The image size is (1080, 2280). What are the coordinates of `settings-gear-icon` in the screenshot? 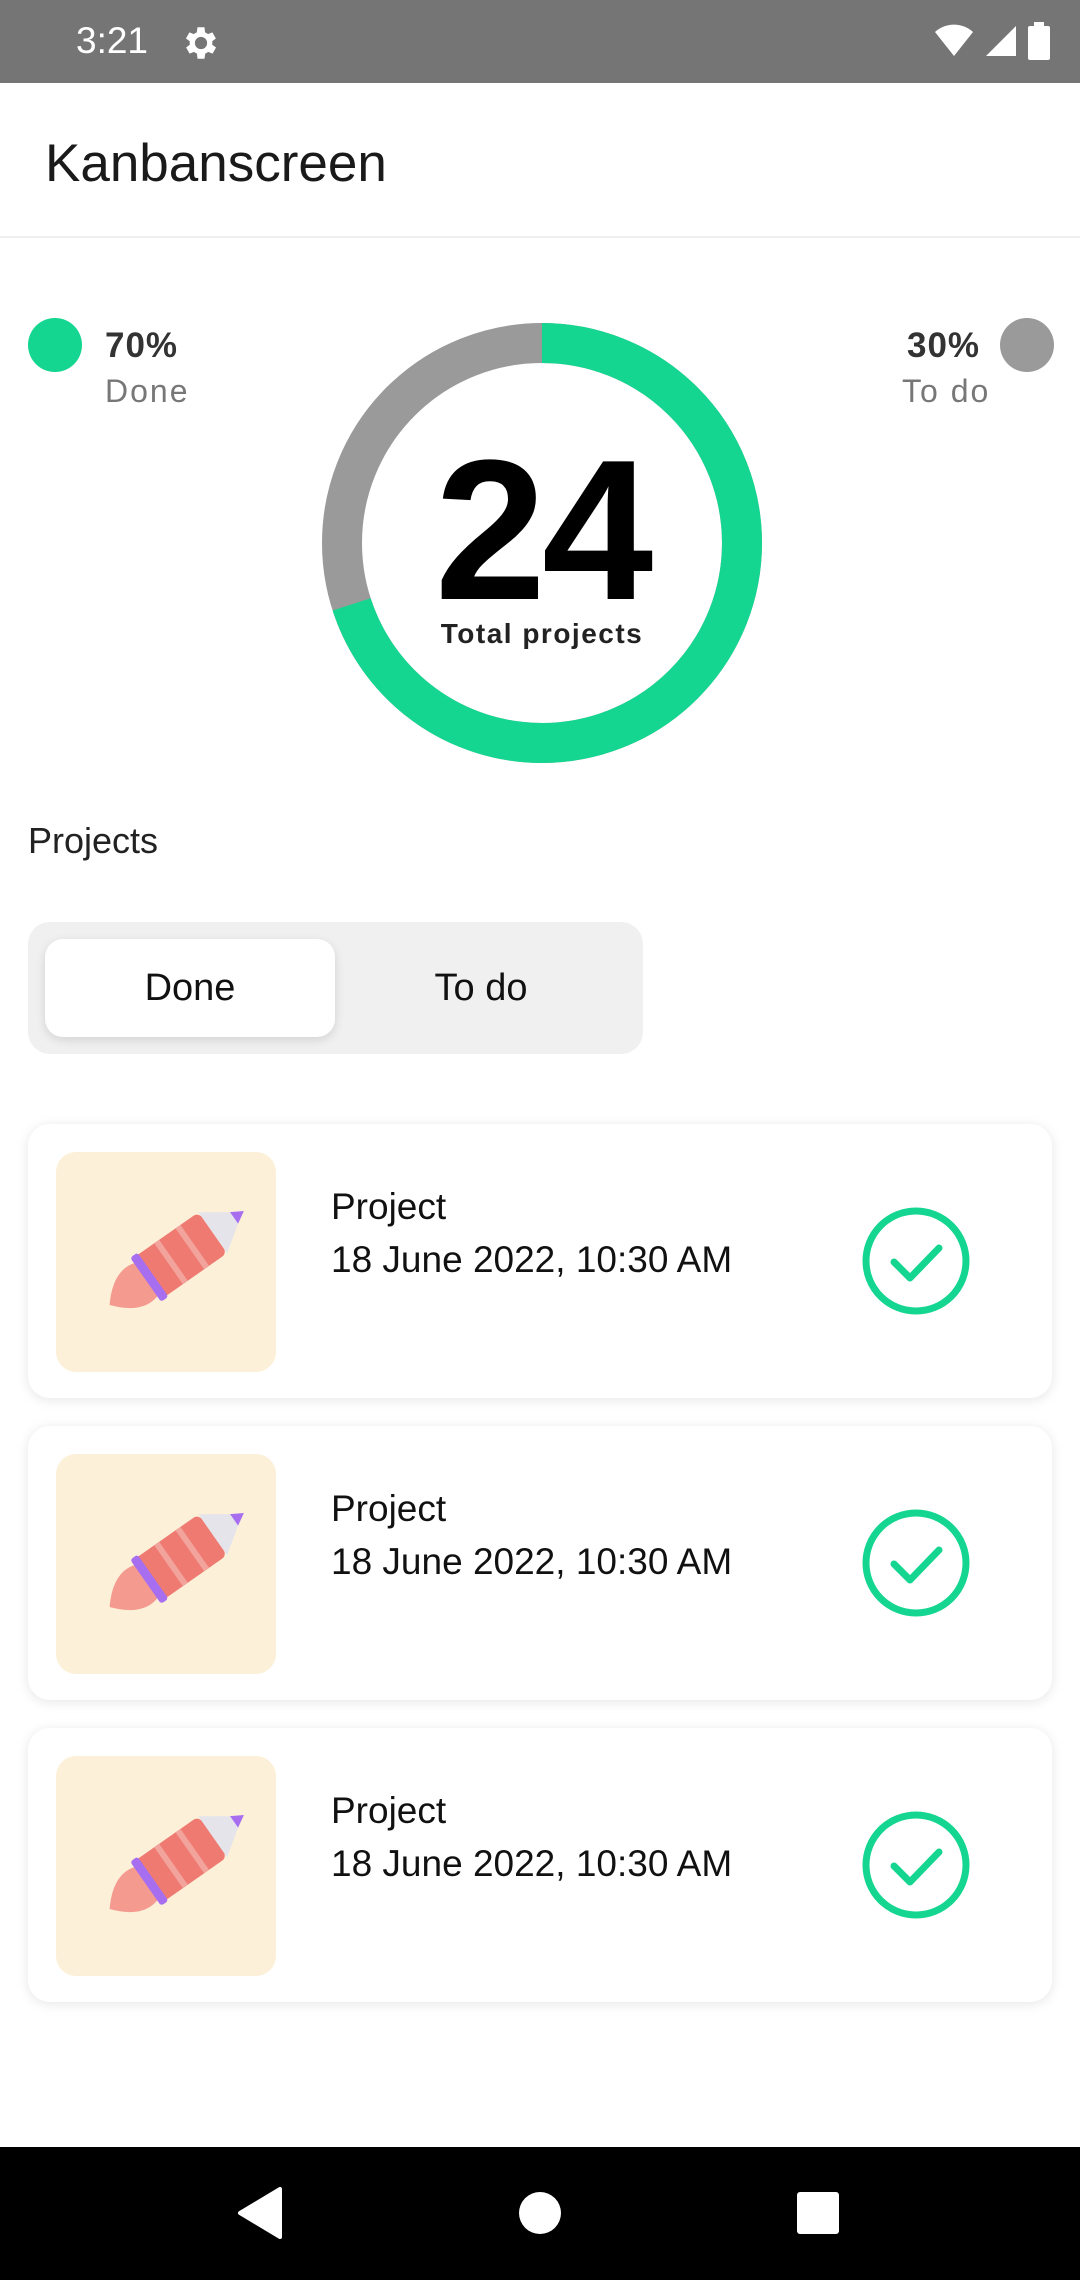 It's located at (201, 43).